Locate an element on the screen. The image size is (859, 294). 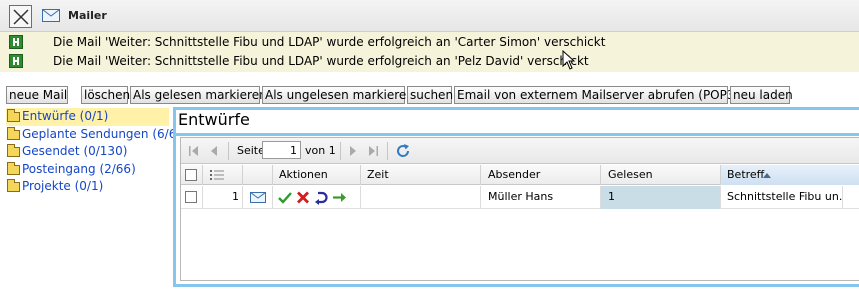
row-select-cell is located at coordinates (192, 197).